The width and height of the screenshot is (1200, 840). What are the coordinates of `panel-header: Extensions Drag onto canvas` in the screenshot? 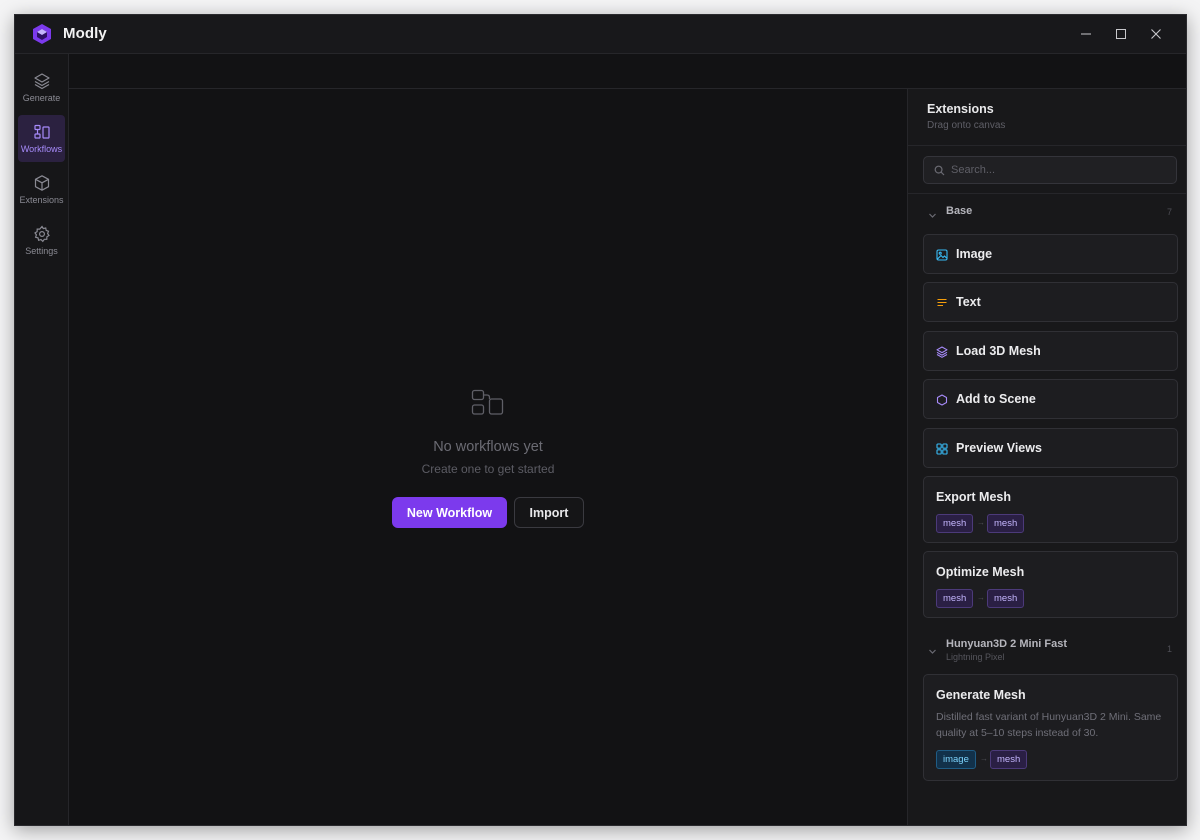 It's located at (1047, 117).